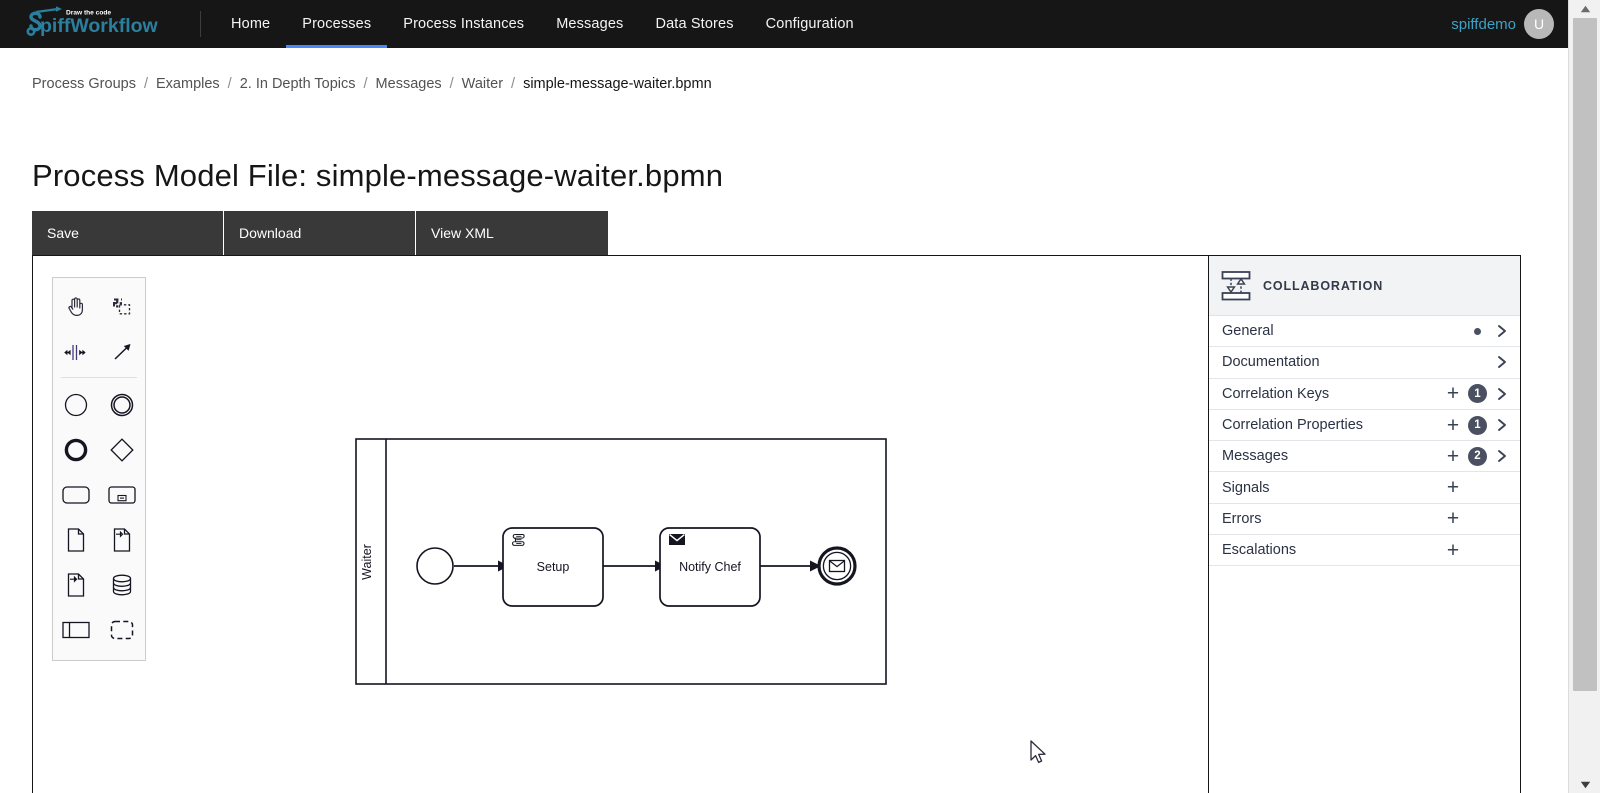  Describe the element at coordinates (837, 566) in the screenshot. I see `bpmn-message-end-event` at that location.